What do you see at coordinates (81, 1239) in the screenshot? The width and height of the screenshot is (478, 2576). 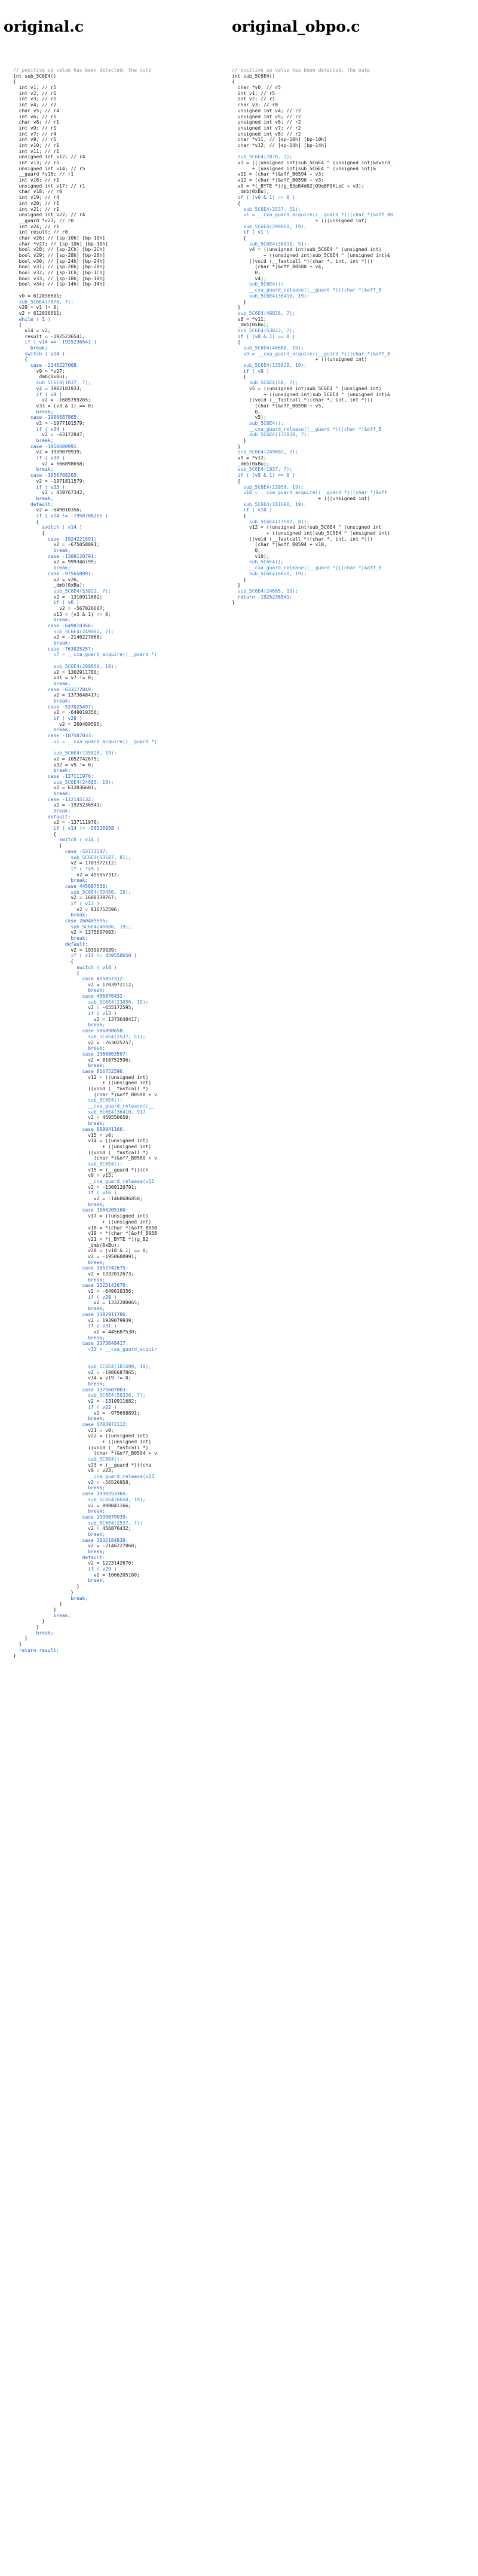 I see `code-line: v21 = *(_BYTE *)(g_B2` at bounding box center [81, 1239].